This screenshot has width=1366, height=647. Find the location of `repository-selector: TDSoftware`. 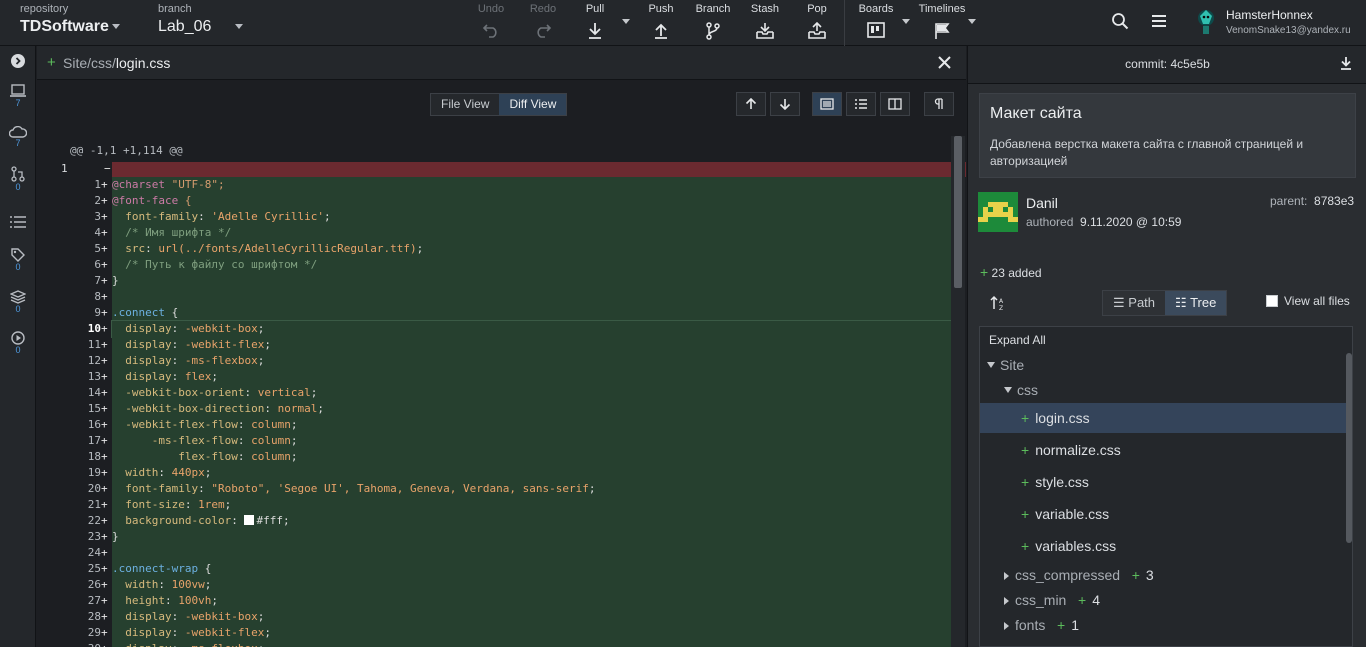

repository-selector: TDSoftware is located at coordinates (64, 27).